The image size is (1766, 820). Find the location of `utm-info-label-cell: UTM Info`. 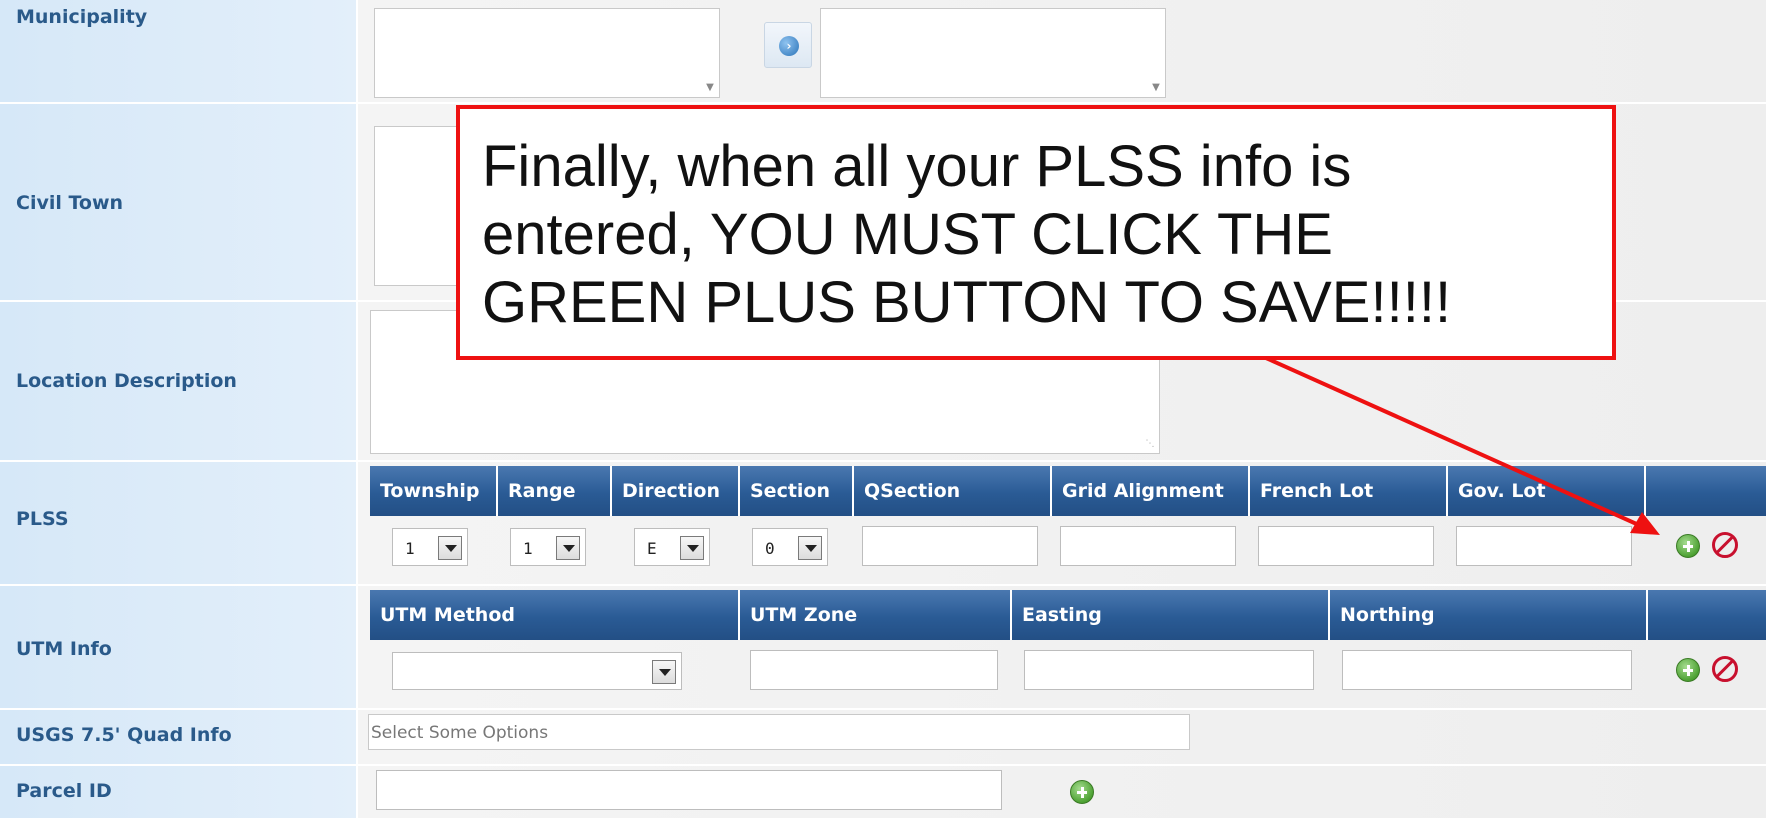

utm-info-label-cell: UTM Info is located at coordinates (178, 648).